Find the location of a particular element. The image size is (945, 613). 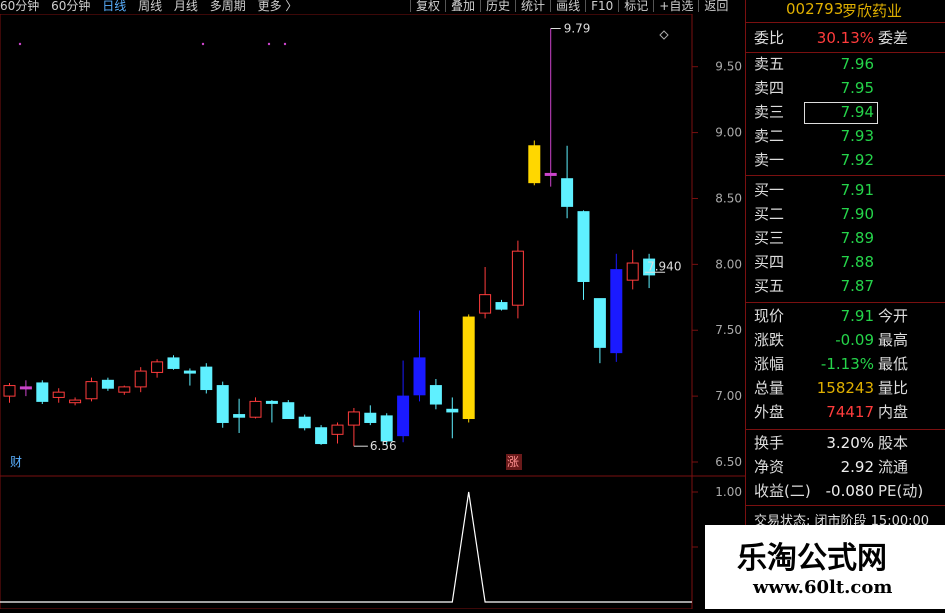

stats-row: 涨跌 -0.09 最高 is located at coordinates (845, 340).